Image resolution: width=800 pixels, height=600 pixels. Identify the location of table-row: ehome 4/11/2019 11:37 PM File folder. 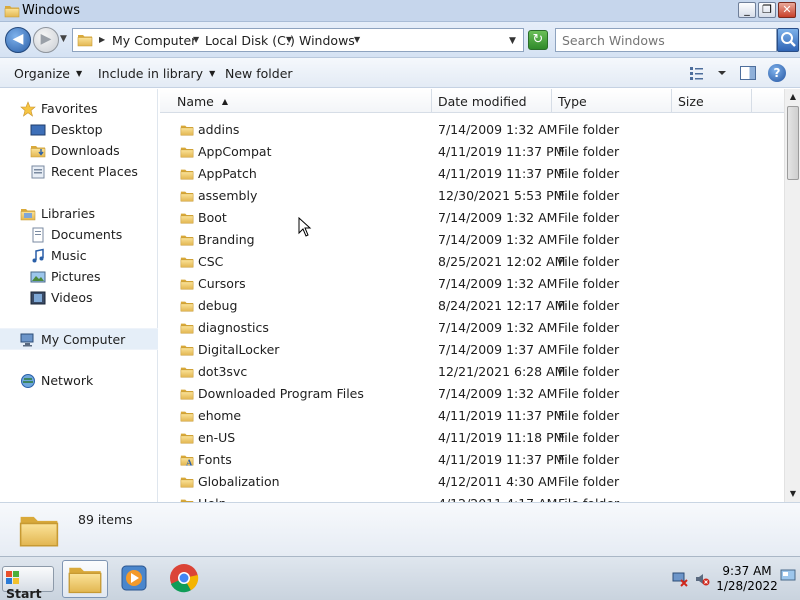
(472, 416).